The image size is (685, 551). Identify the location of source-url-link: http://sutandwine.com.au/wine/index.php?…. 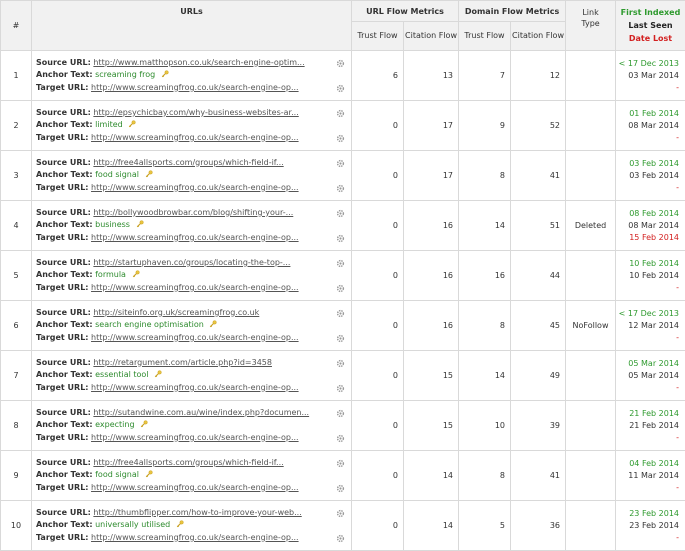
(201, 412).